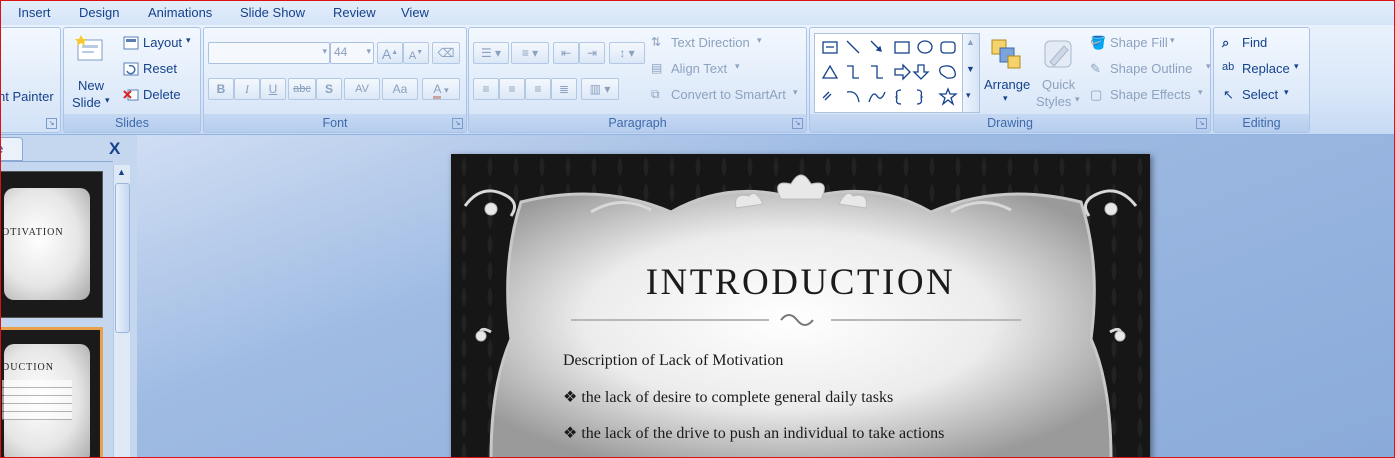 This screenshot has height=458, width=1395. Describe the element at coordinates (302, 89) in the screenshot. I see `strikethrough-button: abc` at that location.